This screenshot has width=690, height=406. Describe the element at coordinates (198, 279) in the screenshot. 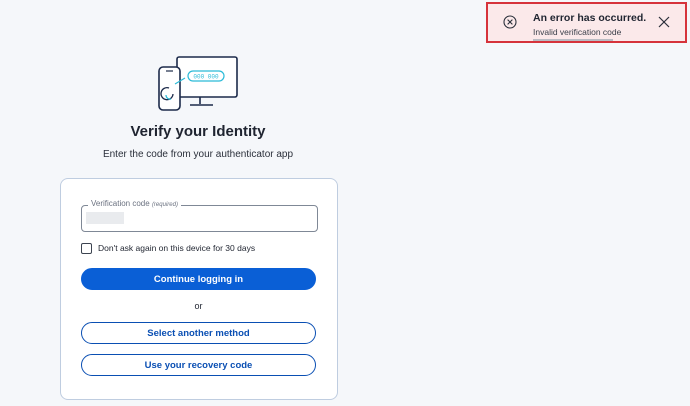

I see `continue-button: Continue logging in` at that location.